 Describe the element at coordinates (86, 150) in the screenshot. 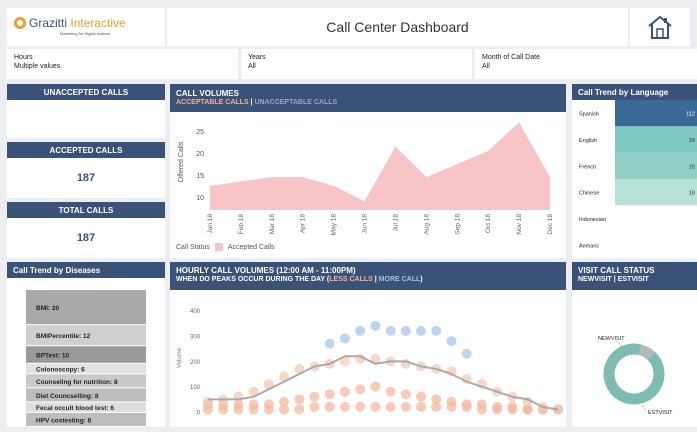

I see `accepted-calls-title: ACCEPTED CALLS` at that location.